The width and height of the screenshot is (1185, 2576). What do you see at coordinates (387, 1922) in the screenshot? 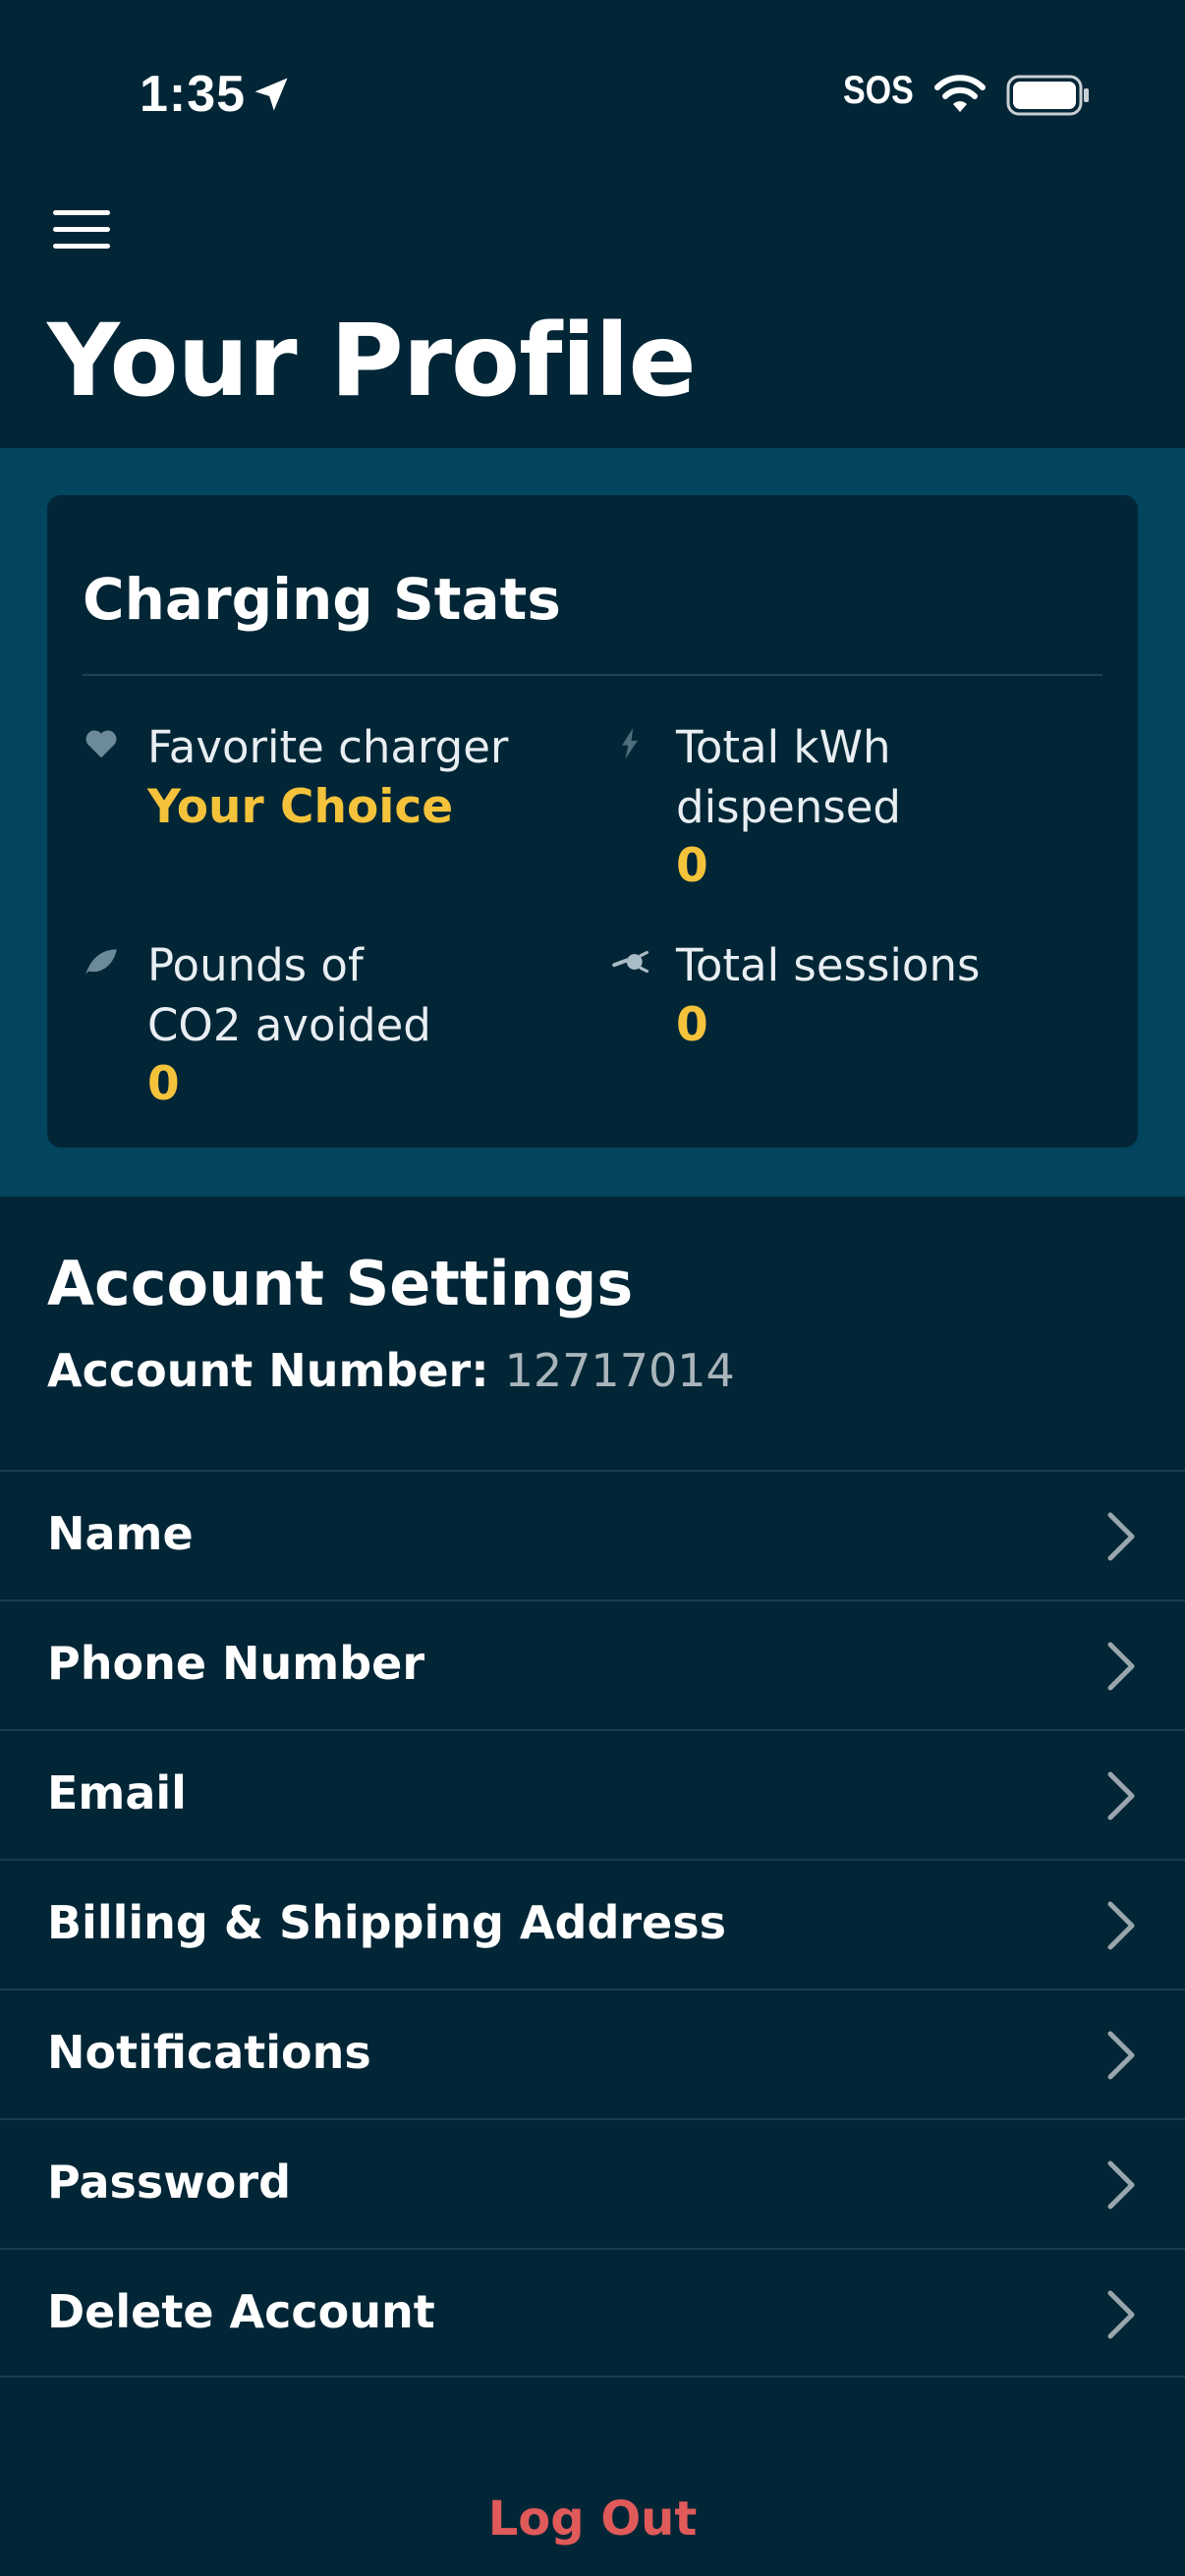
I see `settings-item-label: Billing & Shipping Address` at bounding box center [387, 1922].